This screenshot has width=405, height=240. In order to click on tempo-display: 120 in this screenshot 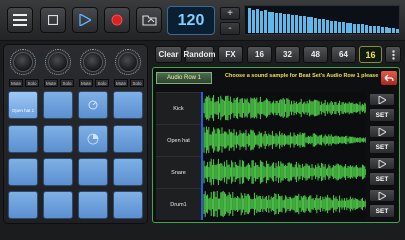, I will do `click(191, 20)`.